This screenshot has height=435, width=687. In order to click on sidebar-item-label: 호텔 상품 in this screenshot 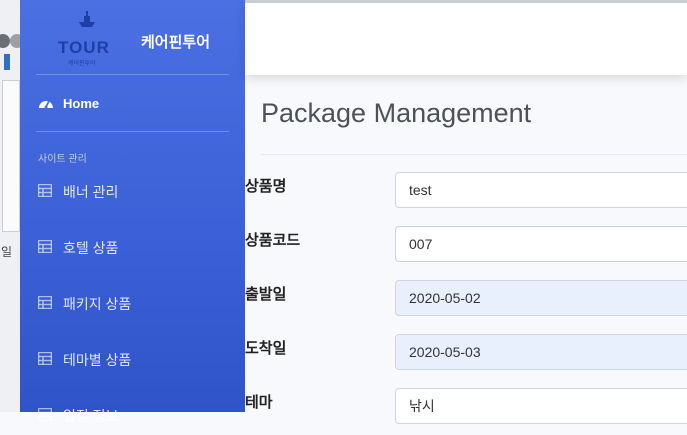, I will do `click(91, 248)`.